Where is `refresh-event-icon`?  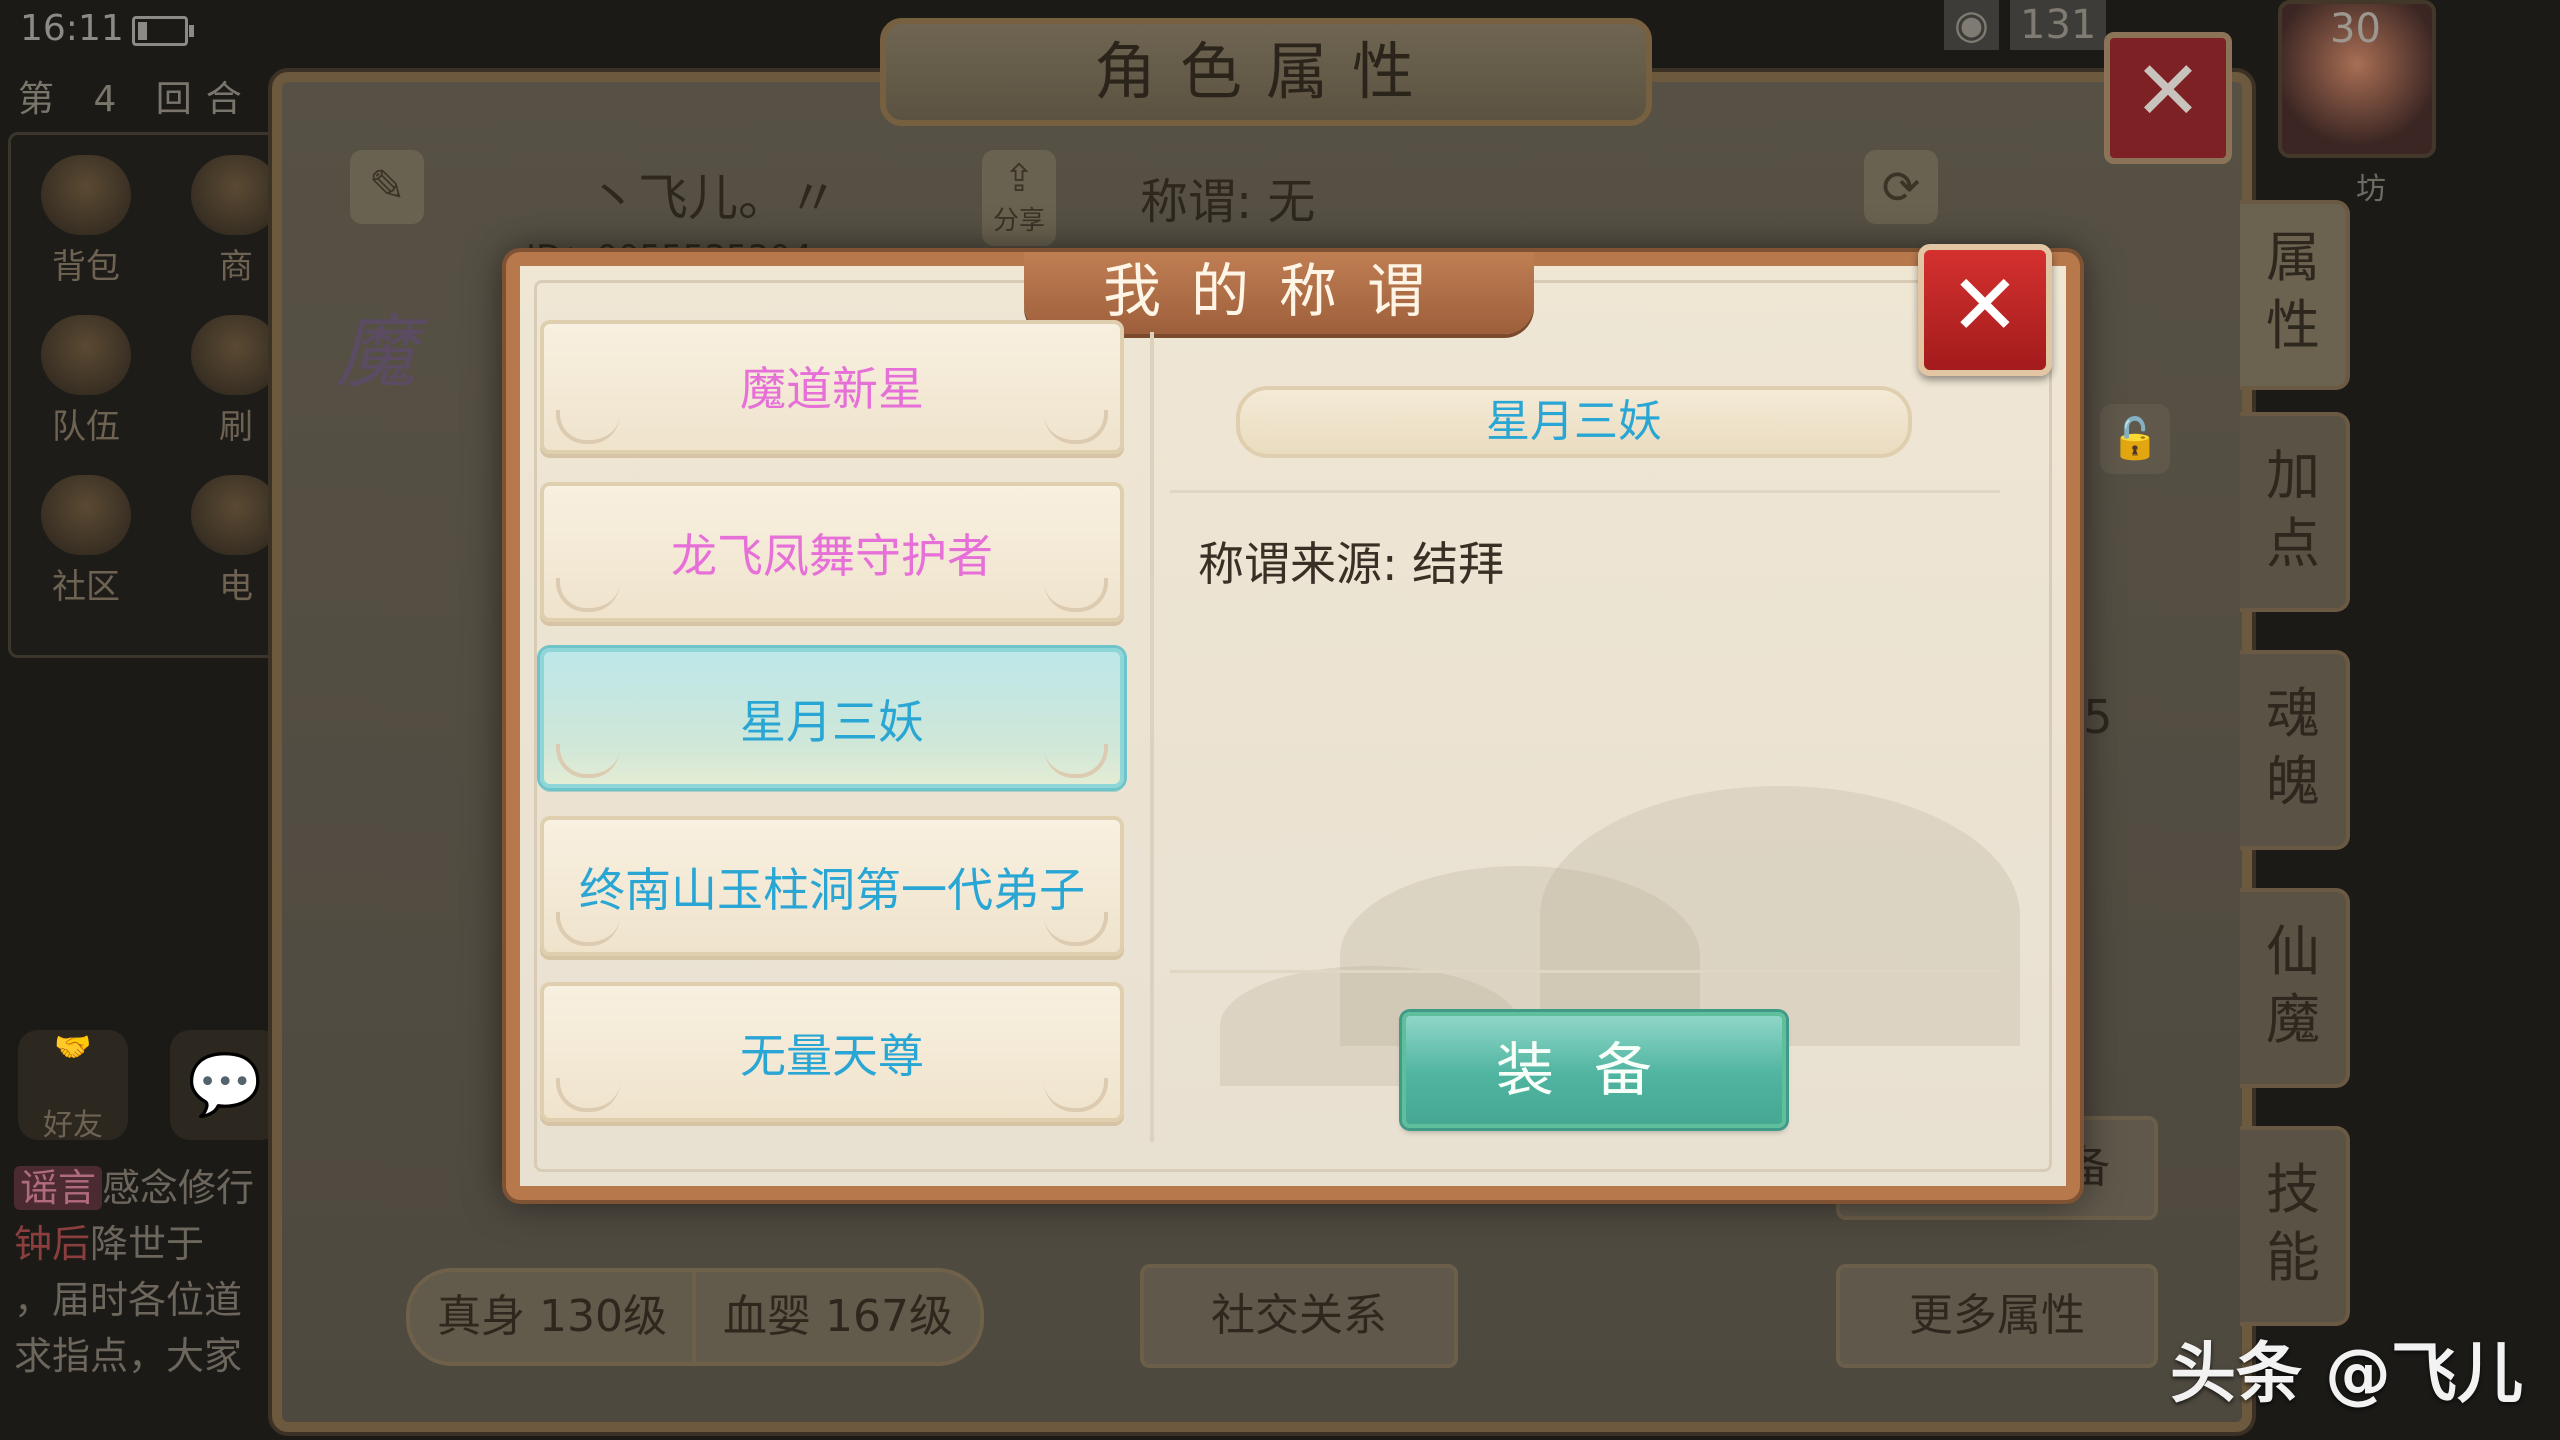
refresh-event-icon is located at coordinates (236, 355).